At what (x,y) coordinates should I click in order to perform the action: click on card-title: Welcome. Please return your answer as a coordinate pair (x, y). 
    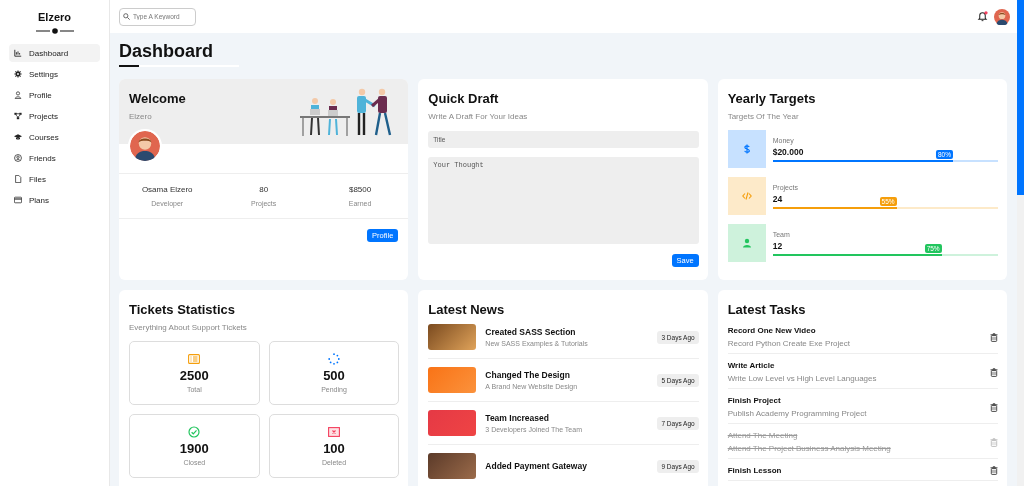
    Looking at the image, I should click on (158, 98).